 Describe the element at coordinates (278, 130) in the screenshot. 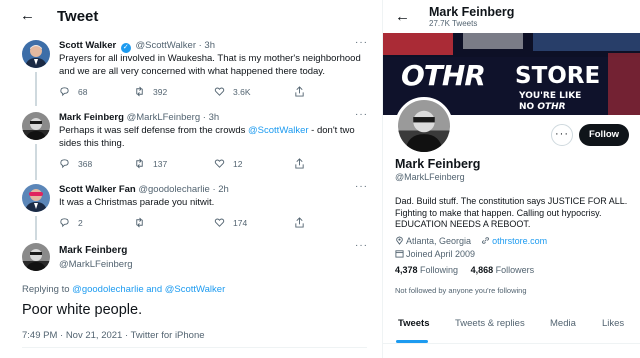

I see `mention-link: @ScottWalker` at that location.